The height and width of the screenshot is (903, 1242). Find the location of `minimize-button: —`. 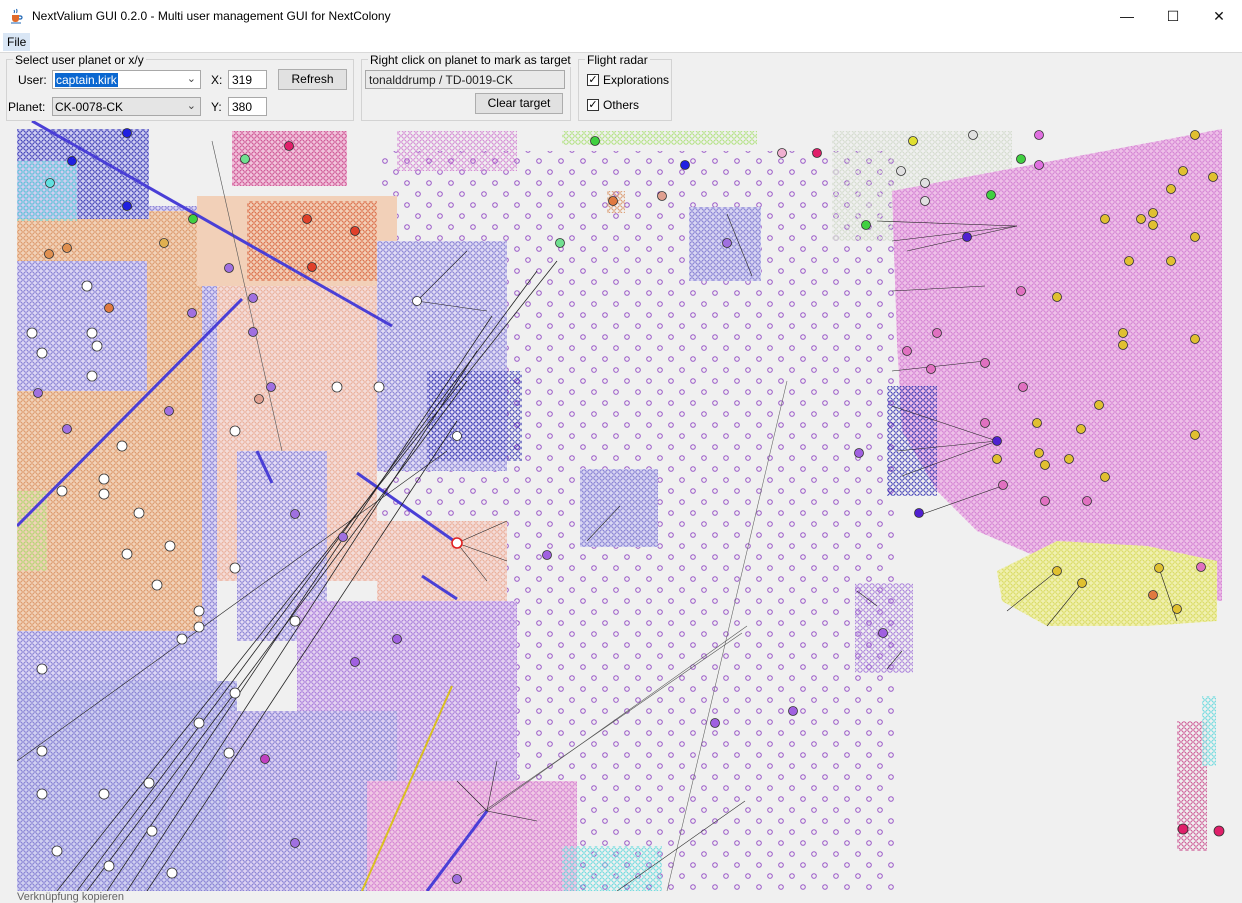

minimize-button: — is located at coordinates (1127, 16).